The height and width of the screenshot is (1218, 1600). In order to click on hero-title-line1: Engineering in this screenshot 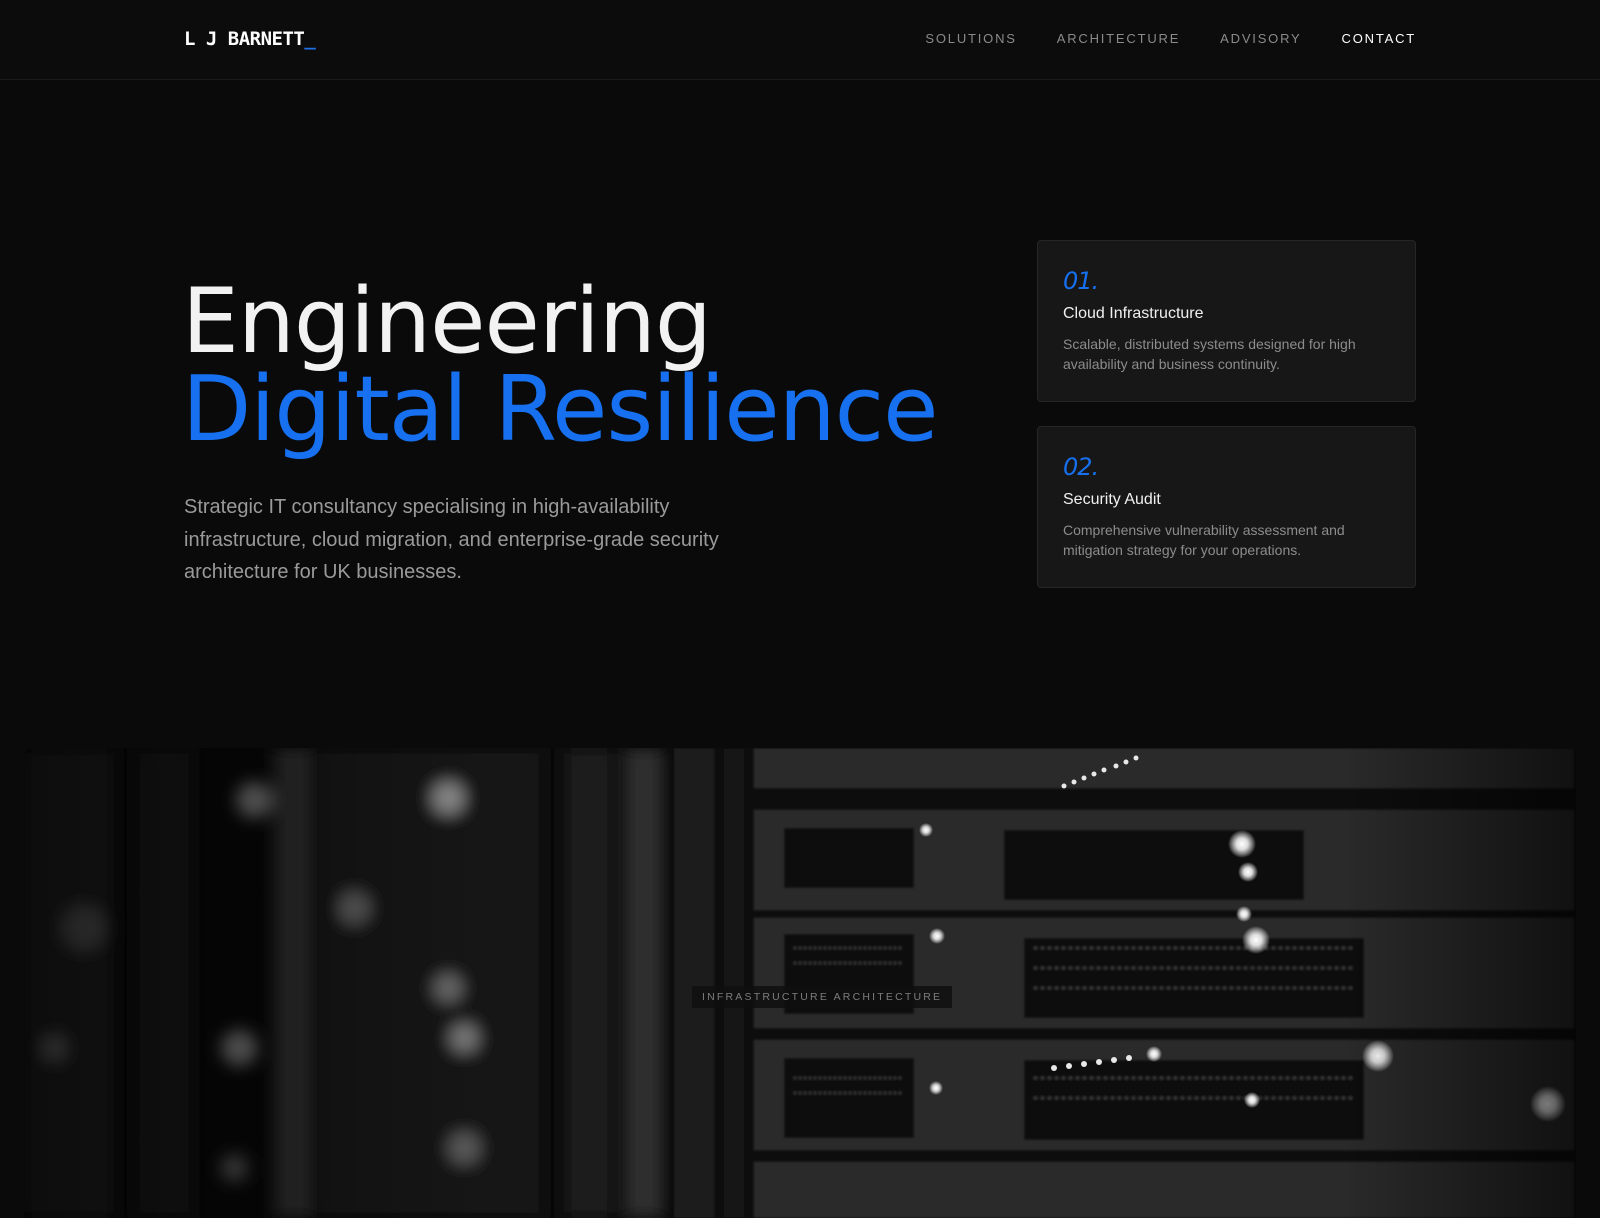, I will do `click(447, 321)`.